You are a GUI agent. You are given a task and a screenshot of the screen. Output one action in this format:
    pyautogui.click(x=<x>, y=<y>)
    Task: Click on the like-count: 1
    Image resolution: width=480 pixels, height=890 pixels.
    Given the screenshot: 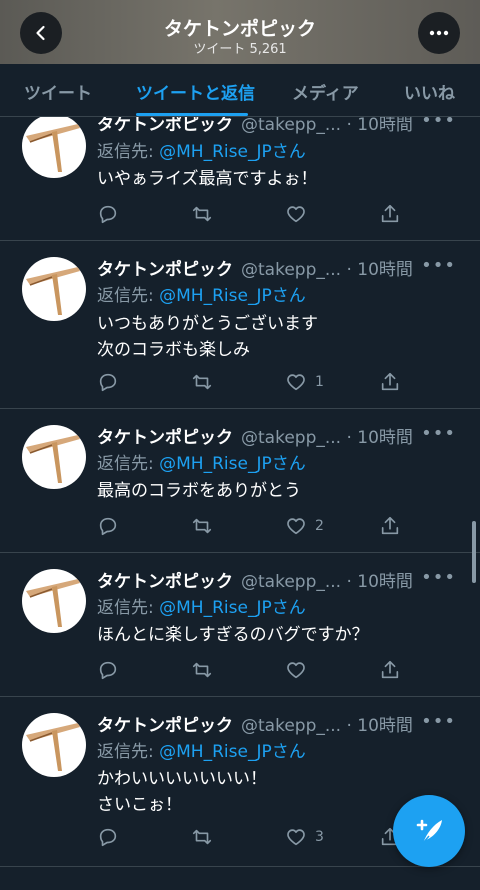 What is the action you would take?
    pyautogui.click(x=319, y=382)
    